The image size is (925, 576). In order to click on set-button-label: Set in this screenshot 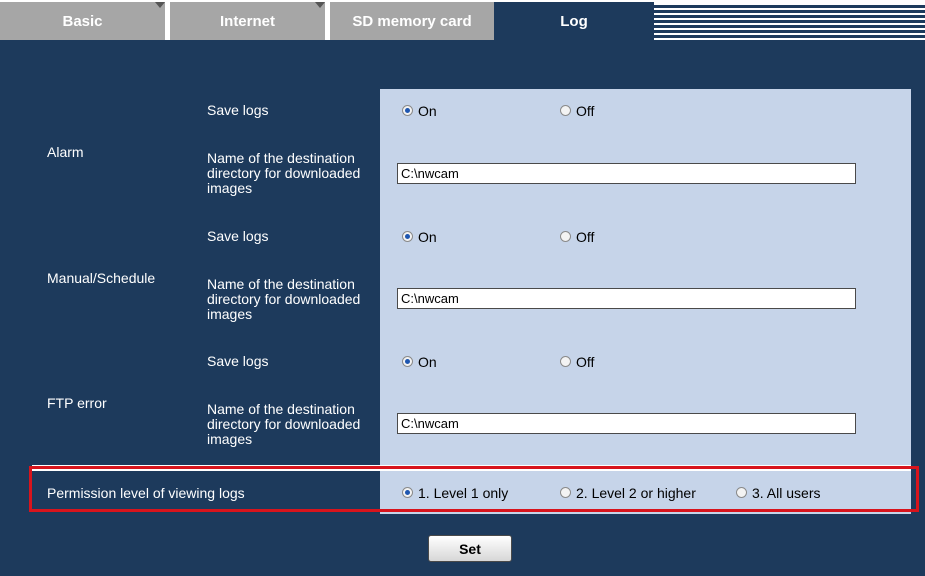, I will do `click(470, 548)`.